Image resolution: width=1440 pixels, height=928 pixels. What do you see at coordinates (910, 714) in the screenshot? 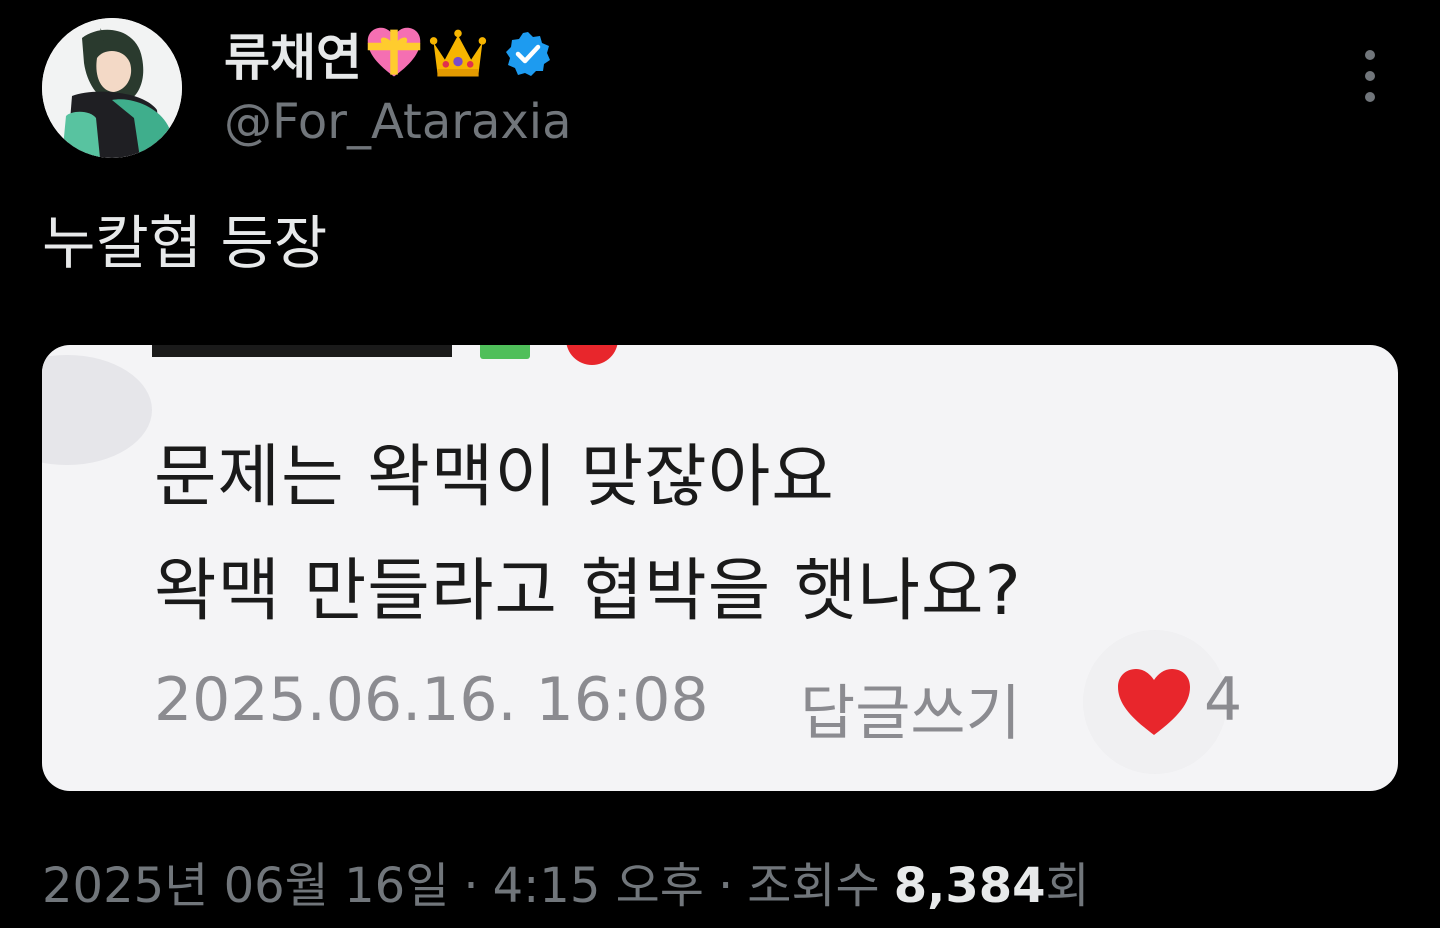
I see `comment-reply-link: 답글쓰기` at bounding box center [910, 714].